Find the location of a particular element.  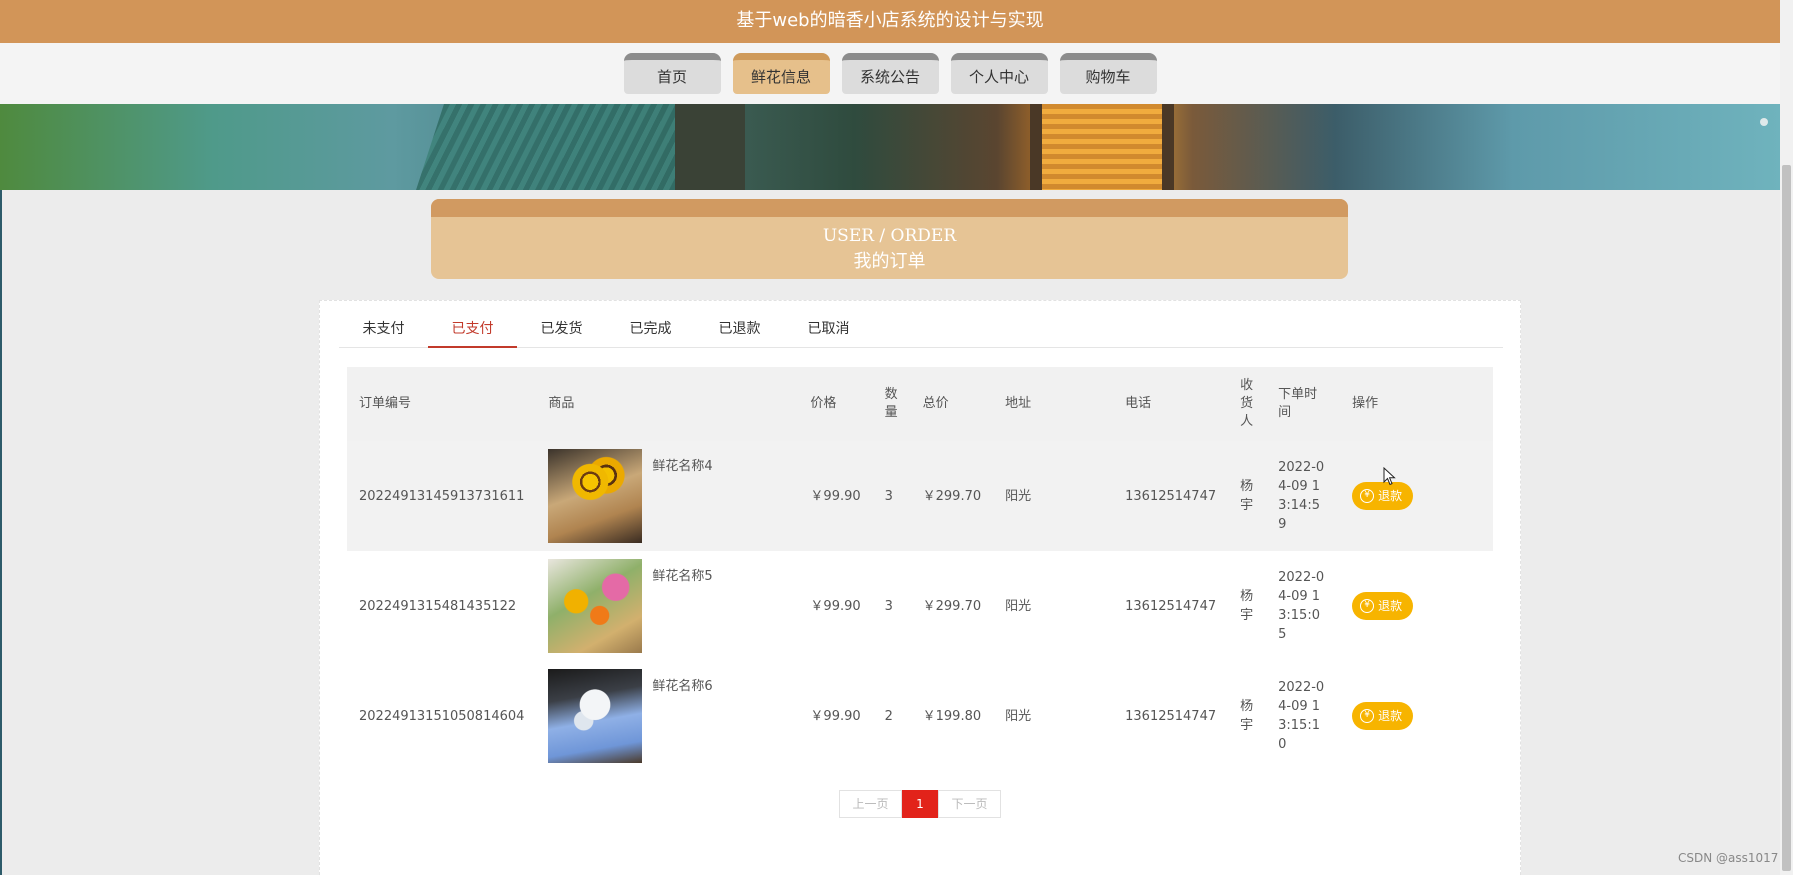

order-id: 20224913151050814604 is located at coordinates (442, 716).